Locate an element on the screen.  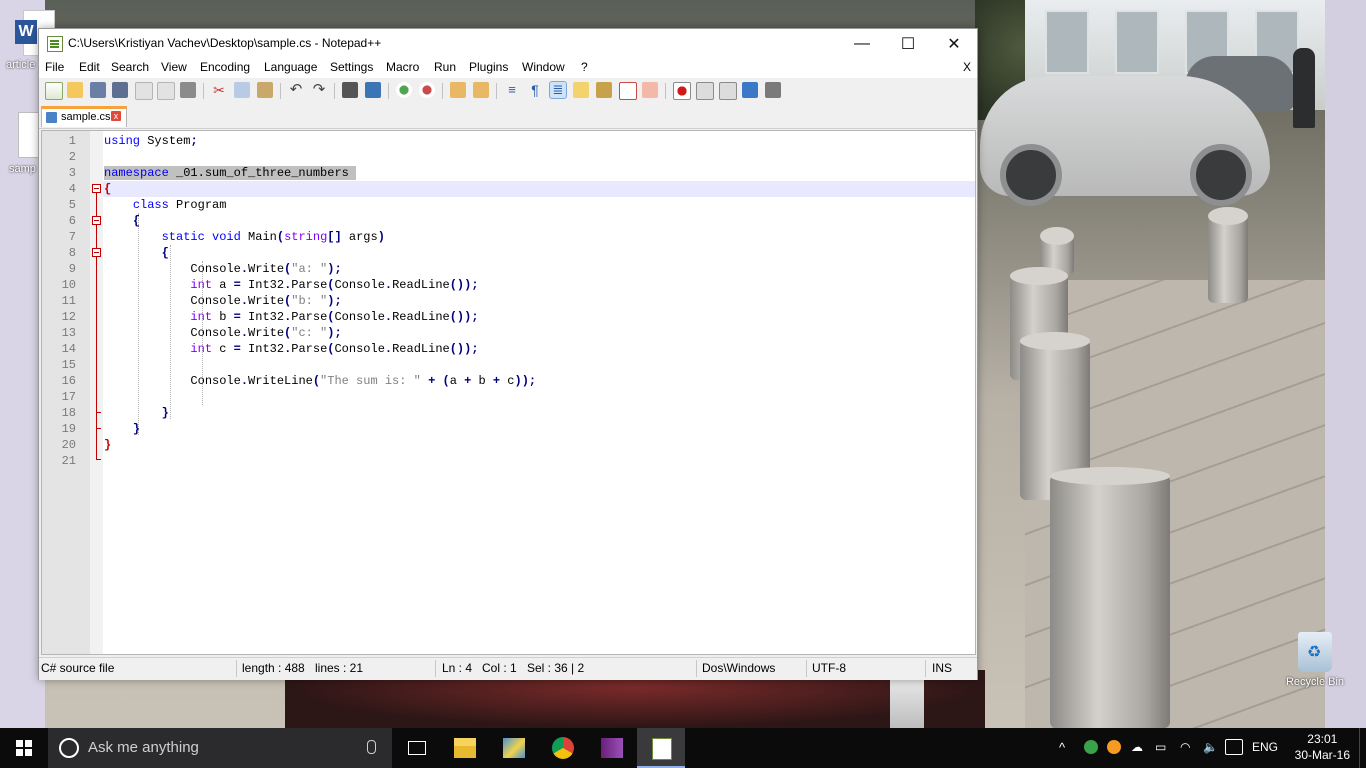
status-insert-mode: INS is located at coordinates (942, 668).